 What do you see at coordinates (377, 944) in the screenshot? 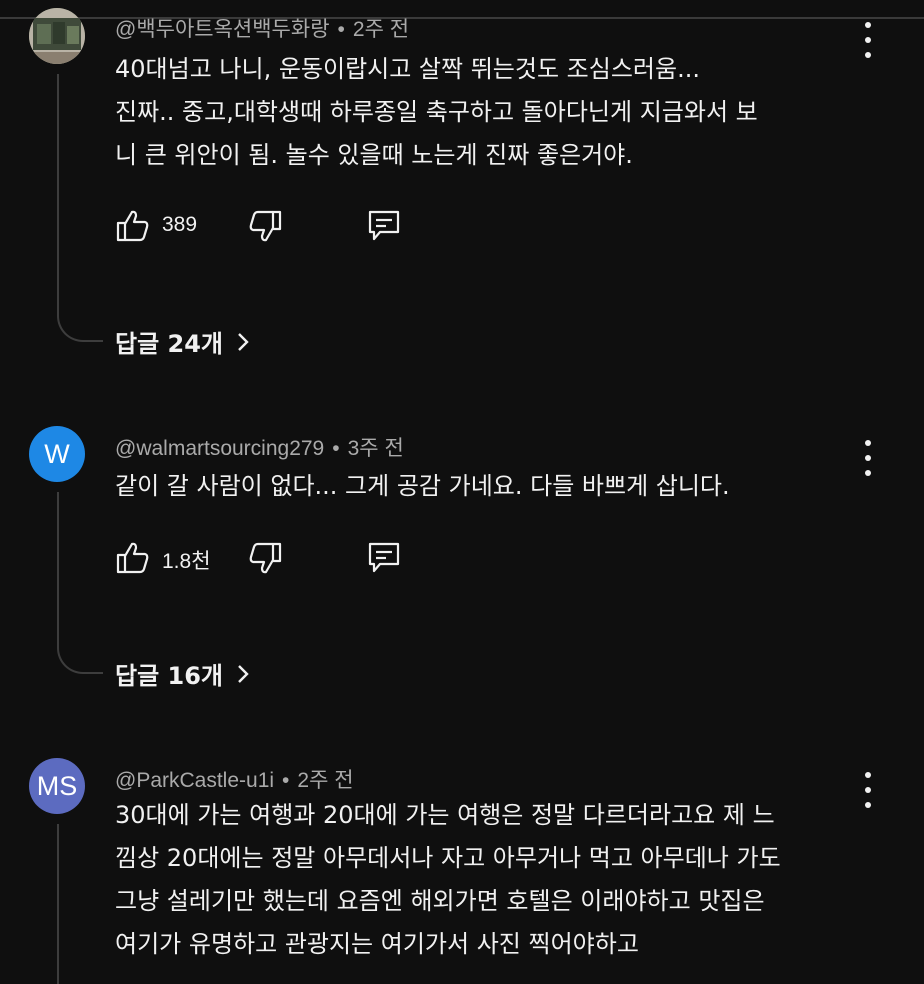
I see `comment-text-line: 여기가 유명하고 관광지는 여기가서 사진 찍어야하고` at bounding box center [377, 944].